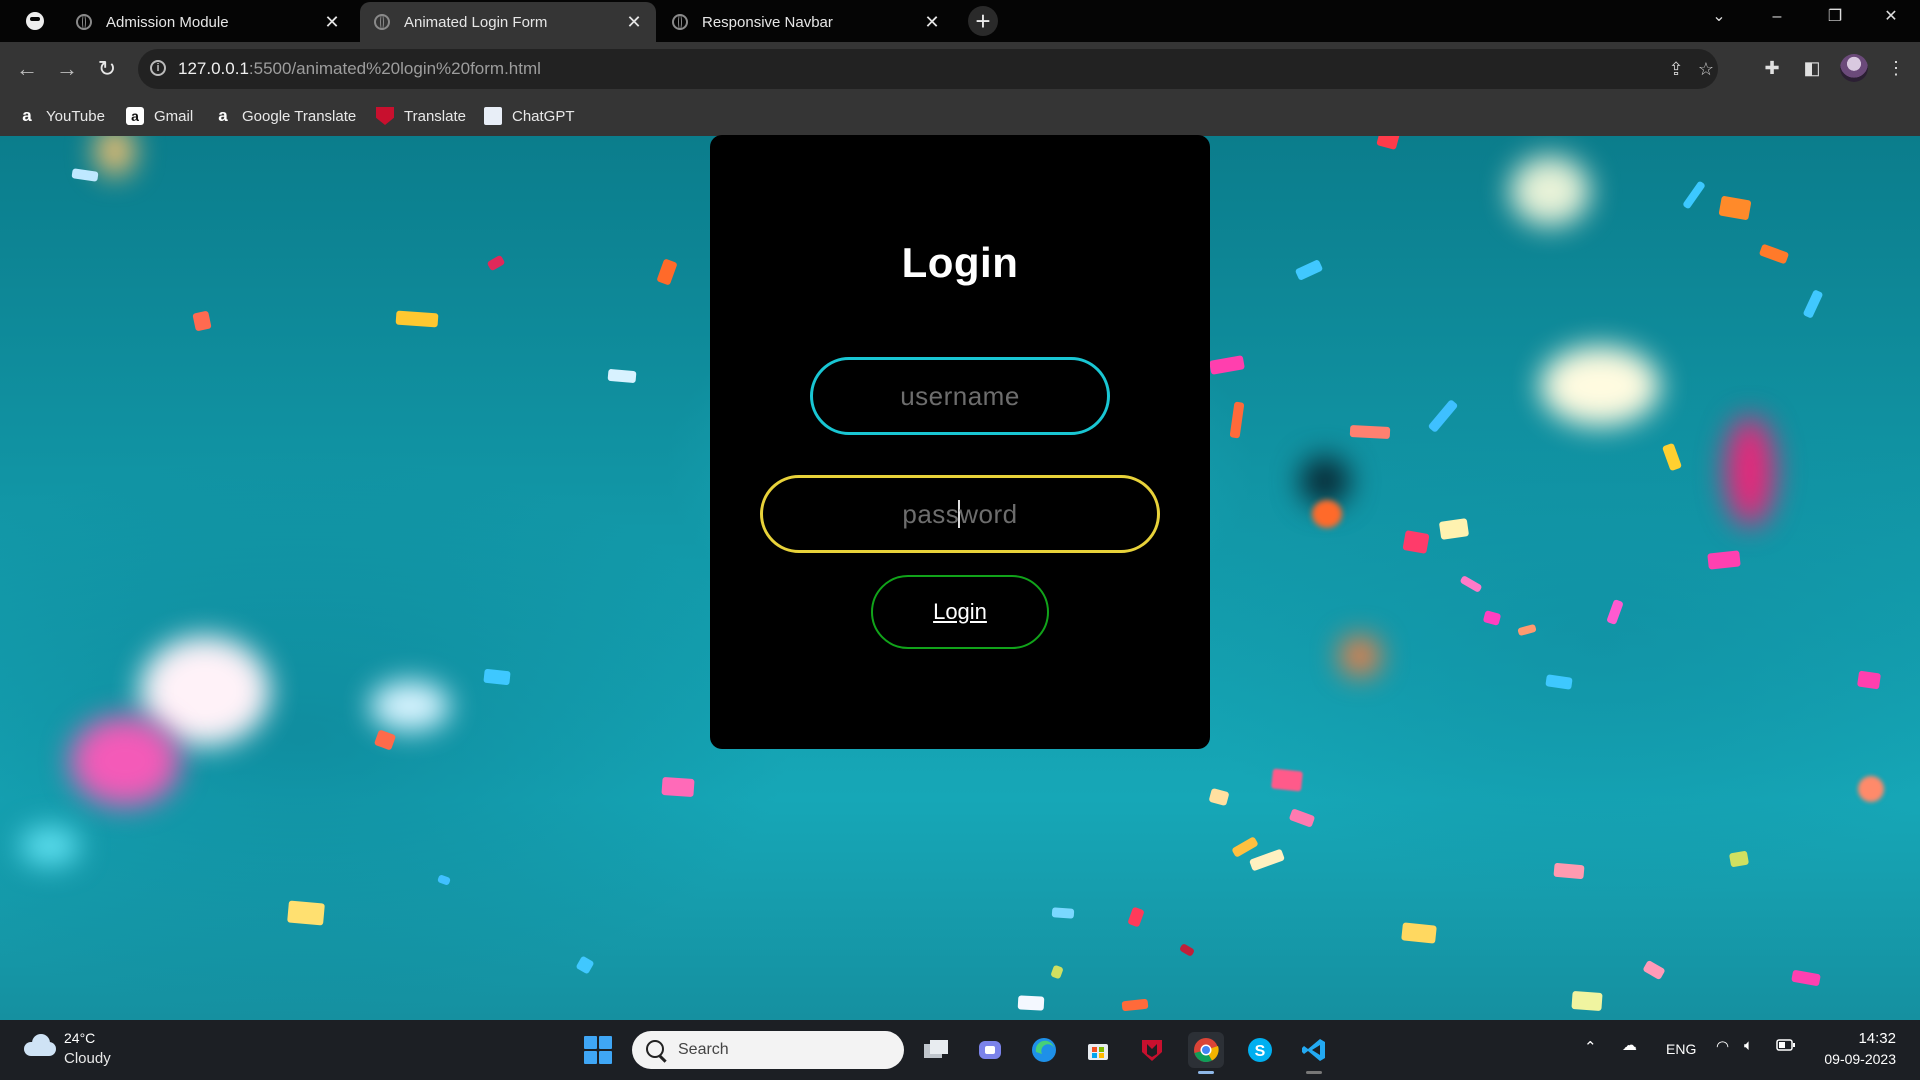  I want to click on windows-start-icon, so click(598, 1050).